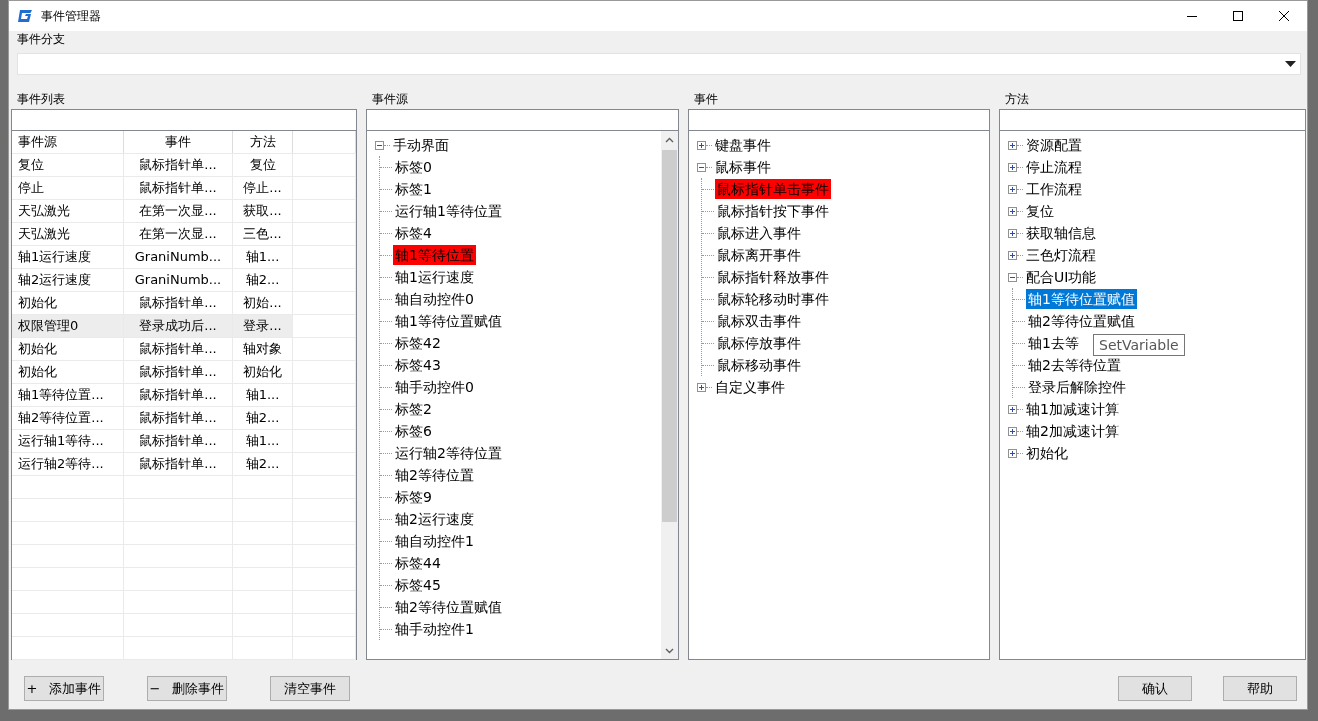  Describe the element at coordinates (759, 343) in the screenshot. I see `tree-item: 鼠标停放事件` at that location.